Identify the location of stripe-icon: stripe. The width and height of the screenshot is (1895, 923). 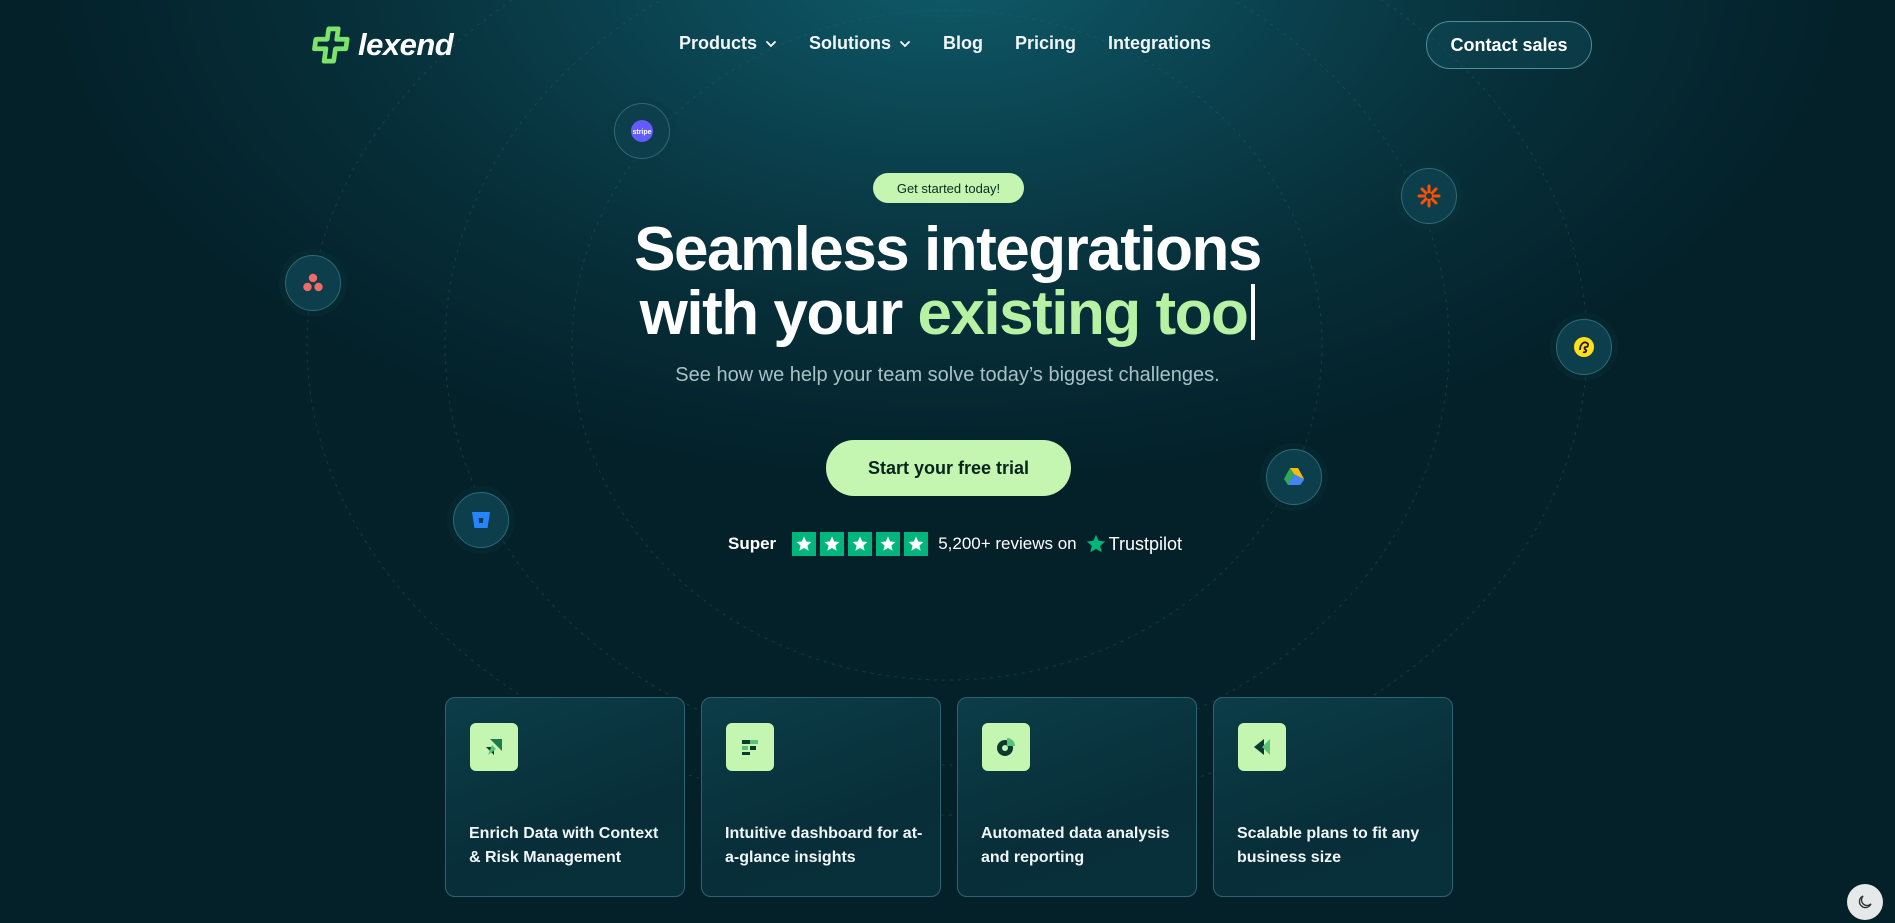
(642, 131).